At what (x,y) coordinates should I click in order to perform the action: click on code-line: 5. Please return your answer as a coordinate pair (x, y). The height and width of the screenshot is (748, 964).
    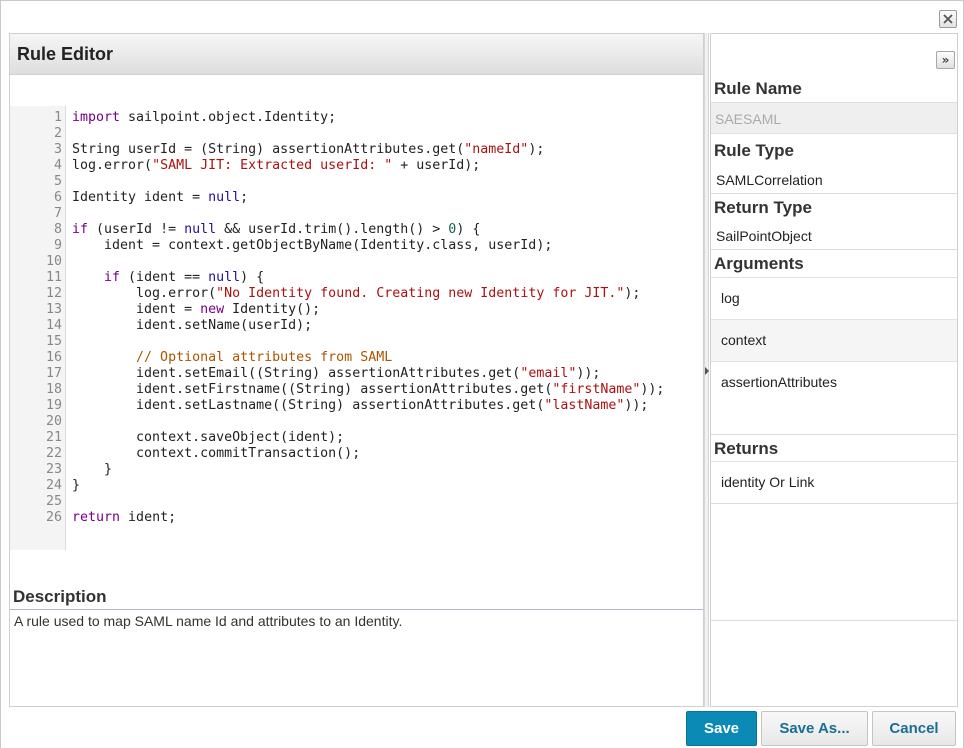
    Looking at the image, I should click on (355, 182).